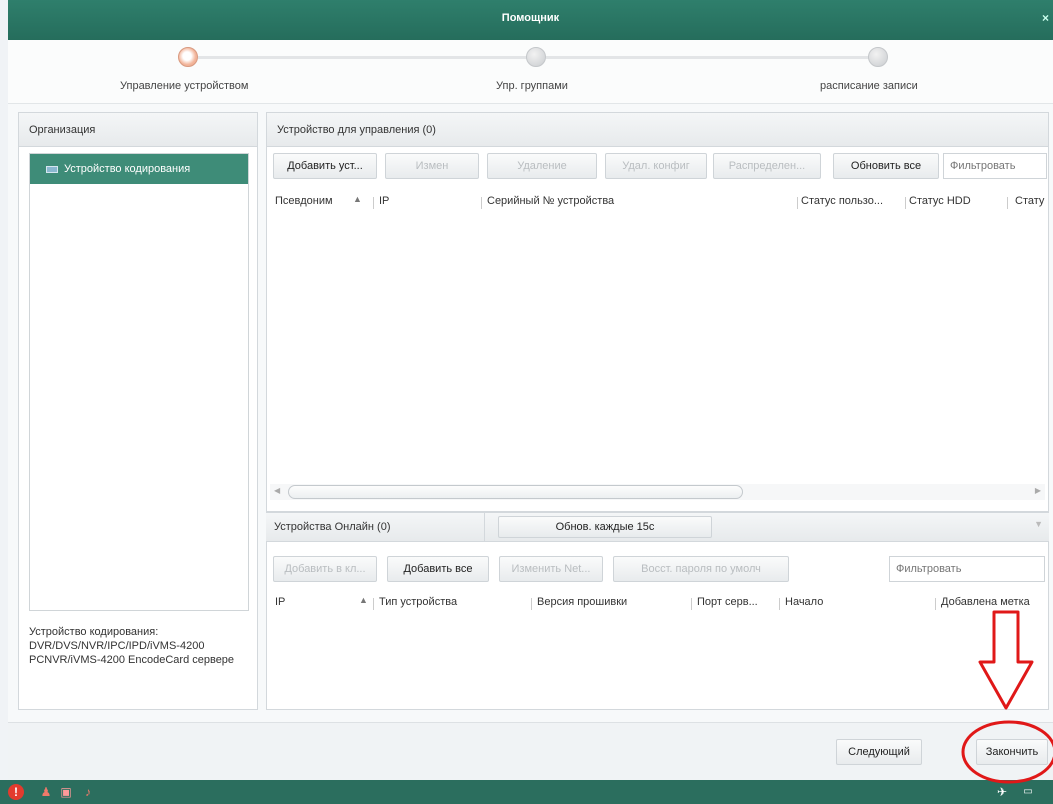 Image resolution: width=1053 pixels, height=804 pixels. What do you see at coordinates (332, 527) in the screenshot?
I see `online-devices-title: Устройства Онлайн (0)` at bounding box center [332, 527].